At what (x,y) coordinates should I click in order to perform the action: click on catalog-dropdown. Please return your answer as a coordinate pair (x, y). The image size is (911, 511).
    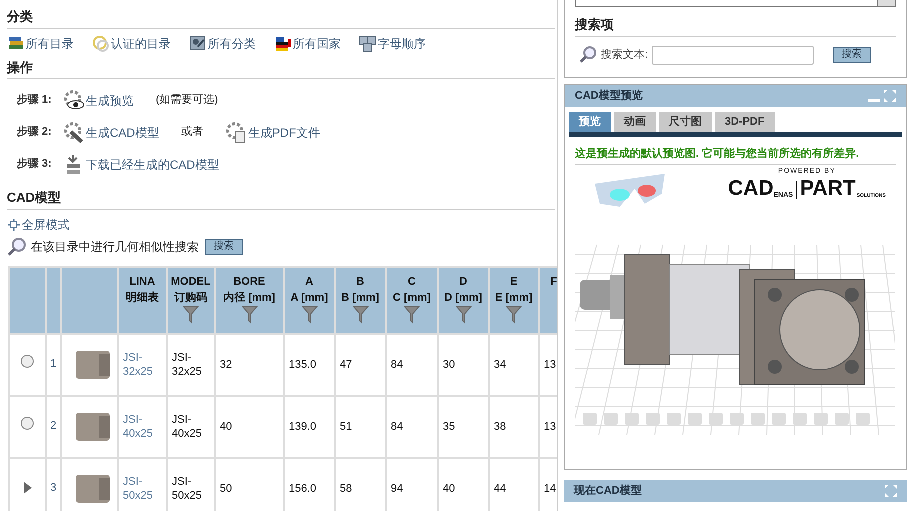
    Looking at the image, I should click on (735, 3).